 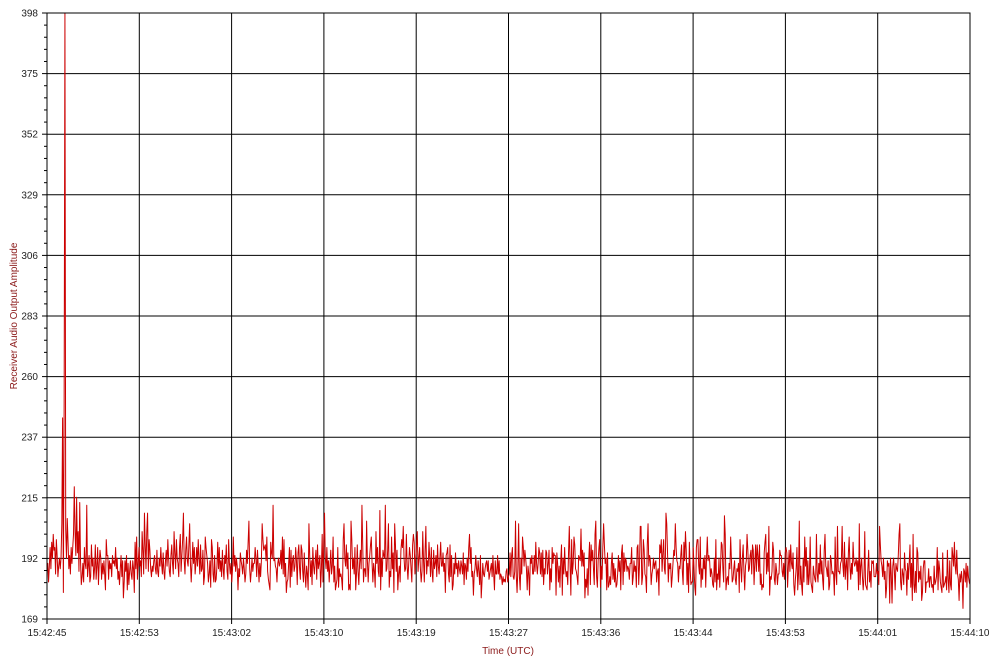 What do you see at coordinates (139, 633) in the screenshot?
I see `x-tick-label: 15:42:53` at bounding box center [139, 633].